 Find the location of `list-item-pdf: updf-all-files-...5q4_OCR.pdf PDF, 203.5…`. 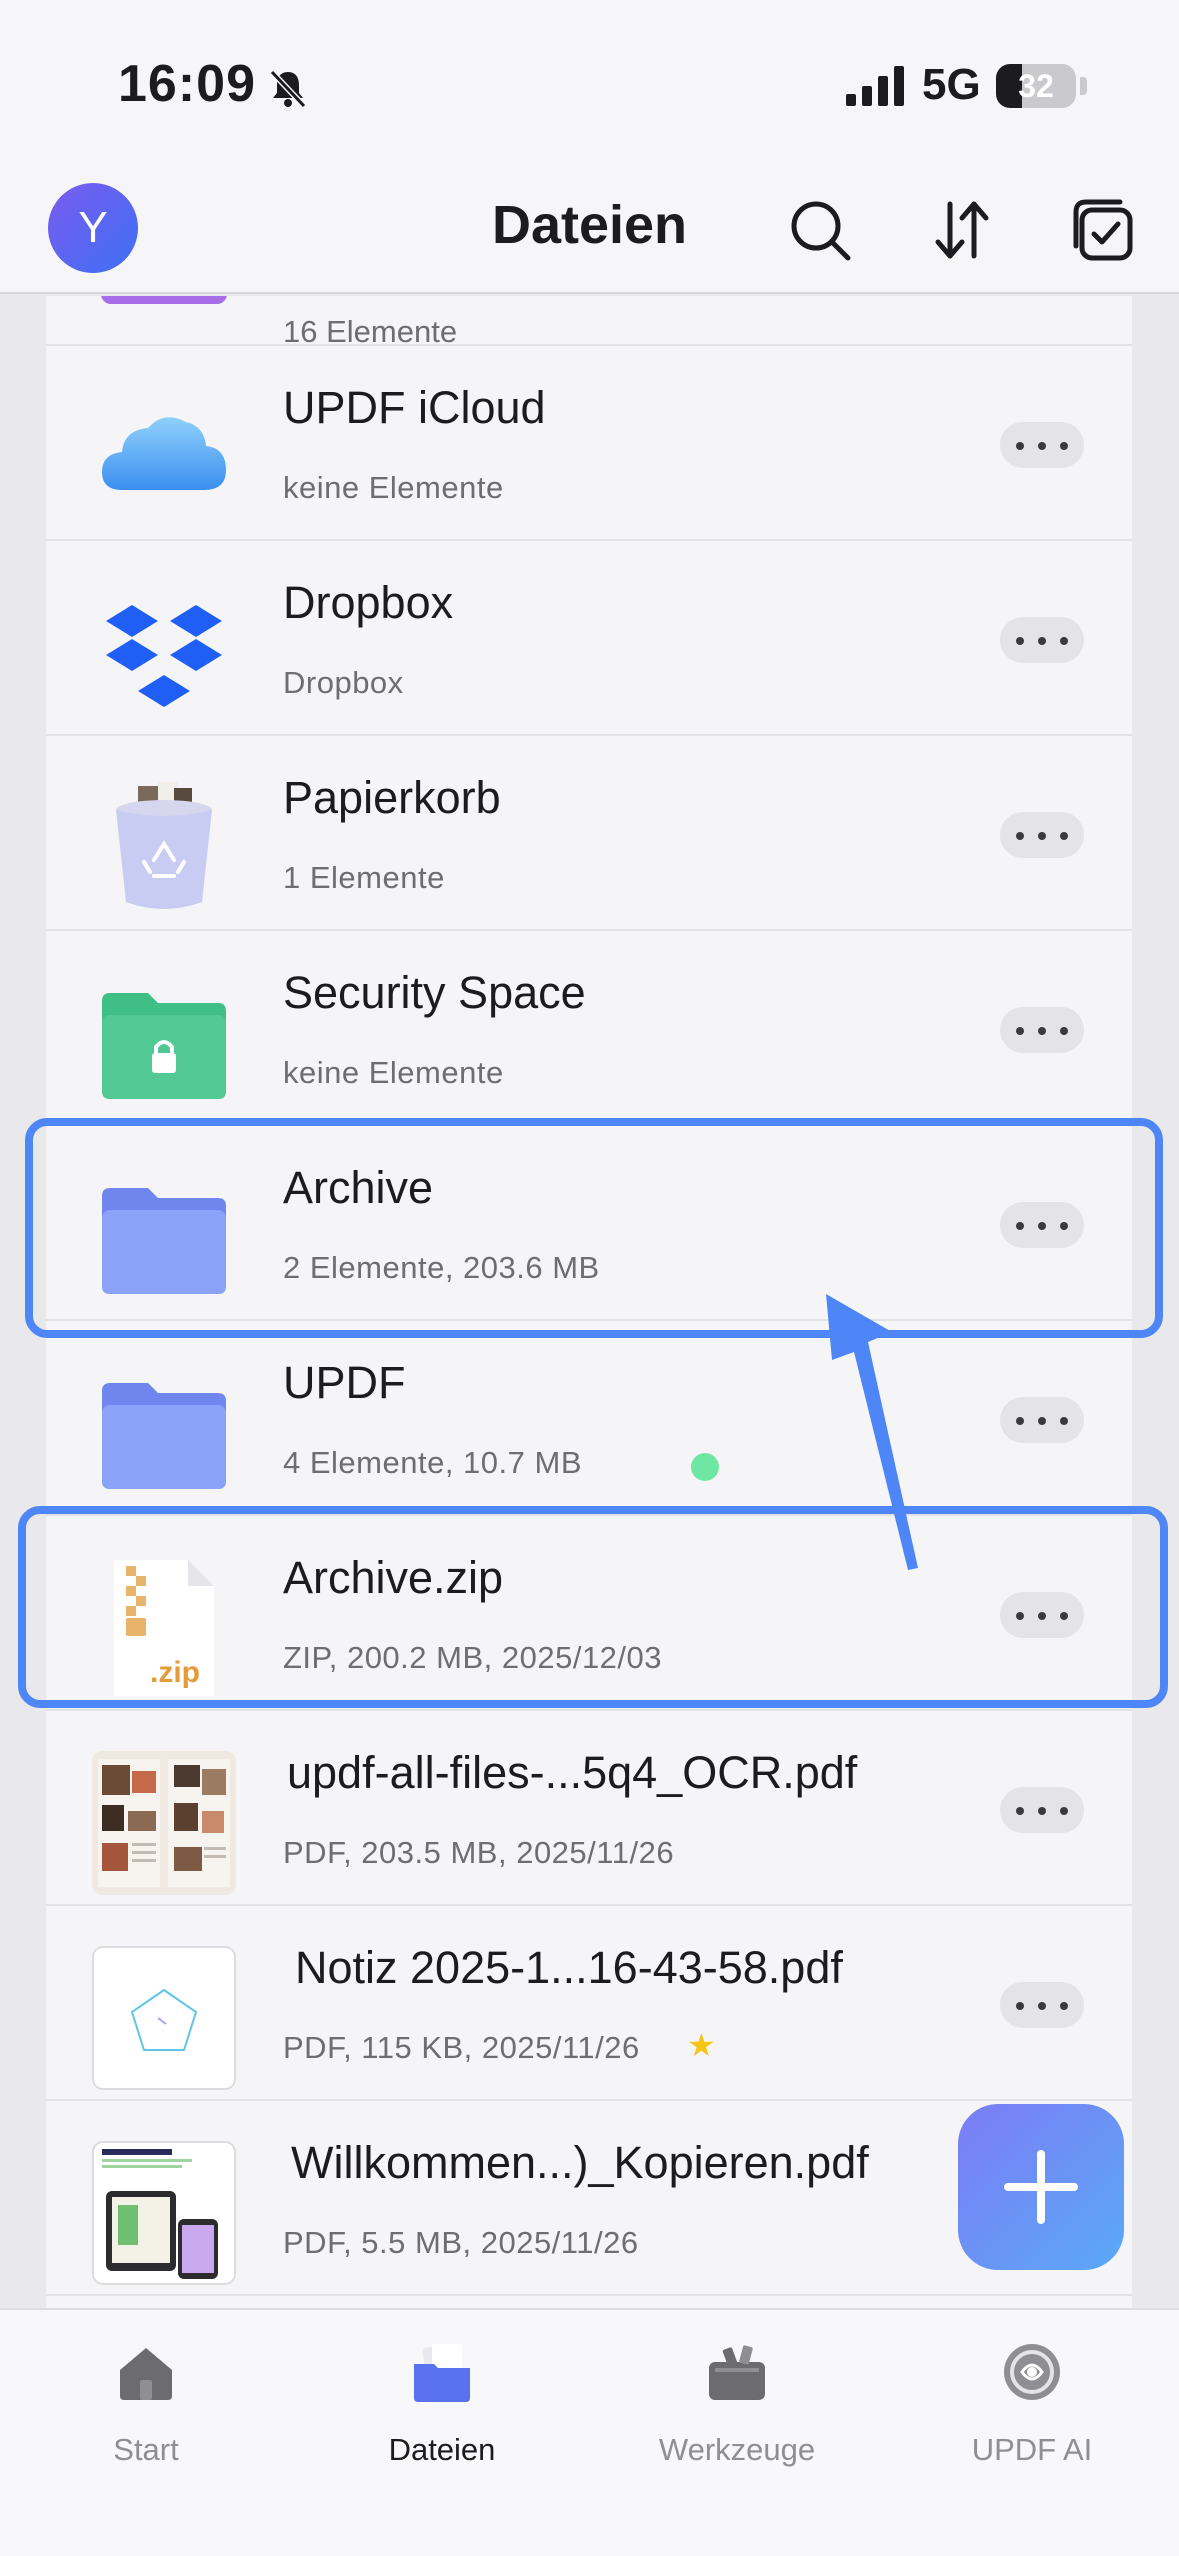

list-item-pdf: updf-all-files-...5q4_OCR.pdf PDF, 203.5… is located at coordinates (589, 1808).